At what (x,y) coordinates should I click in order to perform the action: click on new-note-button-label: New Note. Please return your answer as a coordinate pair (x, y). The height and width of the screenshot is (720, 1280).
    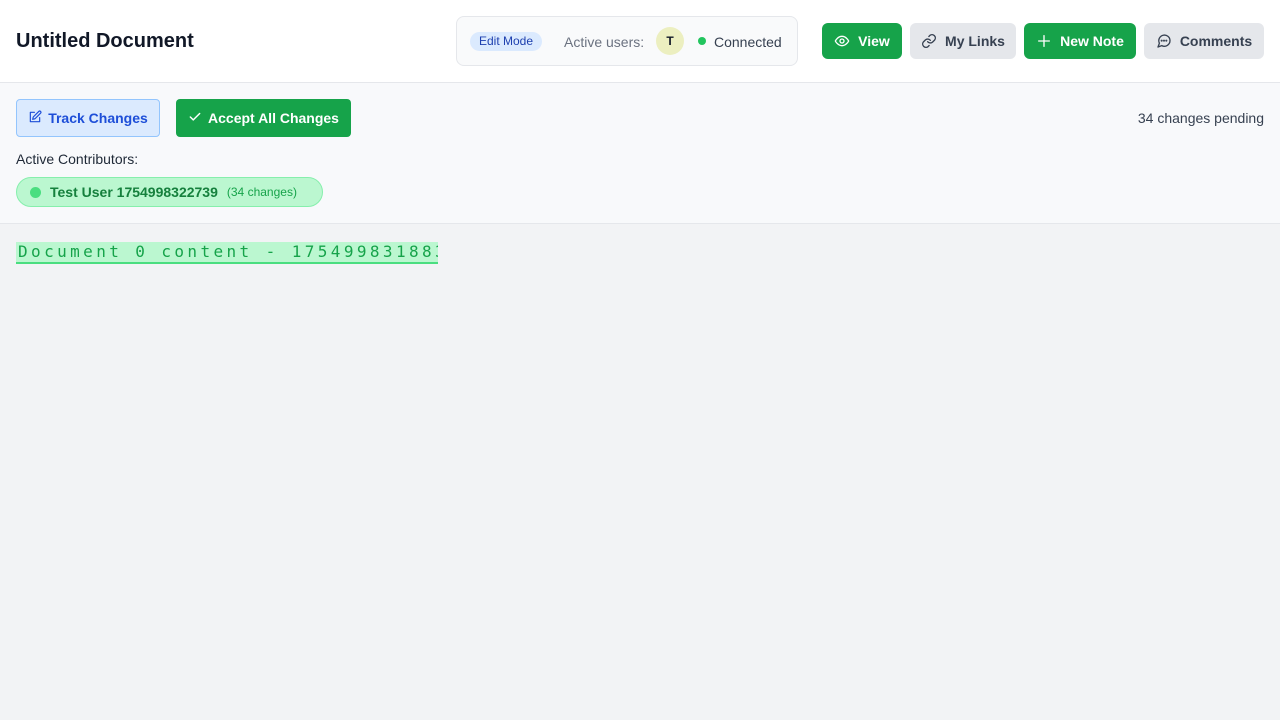
    Looking at the image, I should click on (1092, 41).